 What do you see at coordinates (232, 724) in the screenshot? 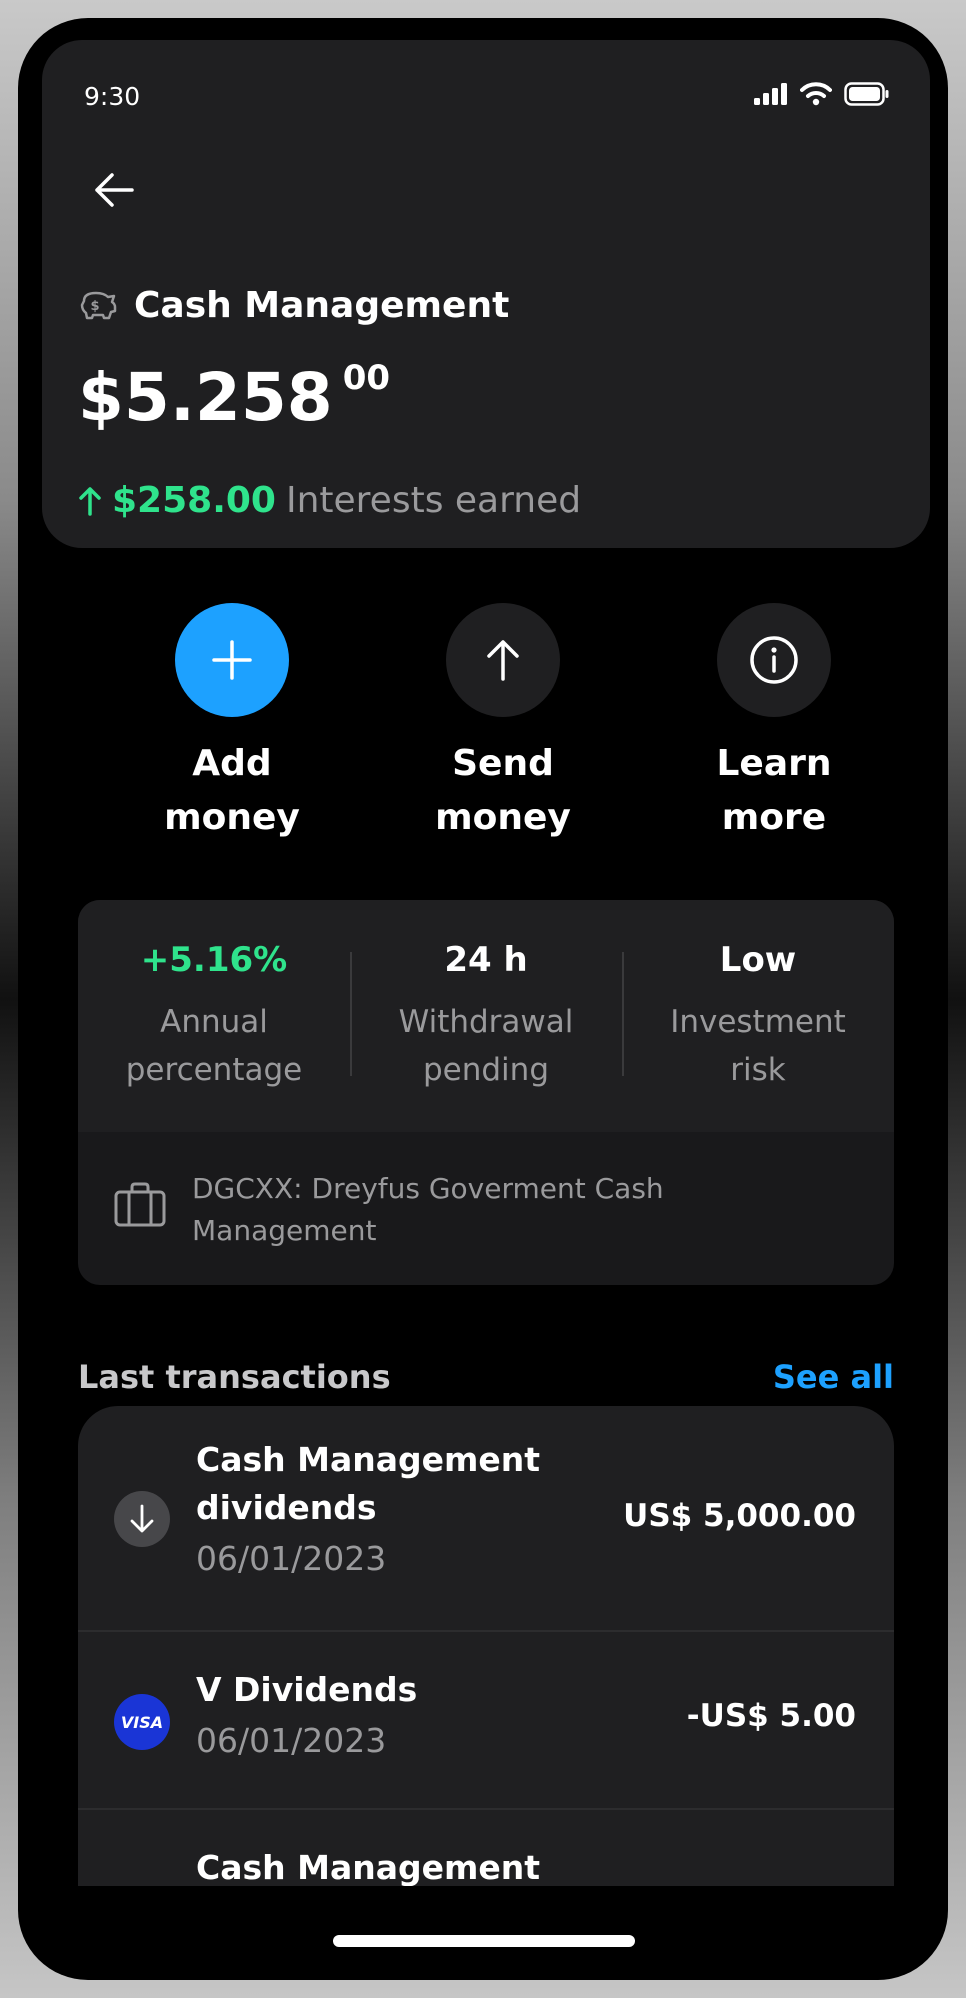
I see `add-money-button: Add money` at bounding box center [232, 724].